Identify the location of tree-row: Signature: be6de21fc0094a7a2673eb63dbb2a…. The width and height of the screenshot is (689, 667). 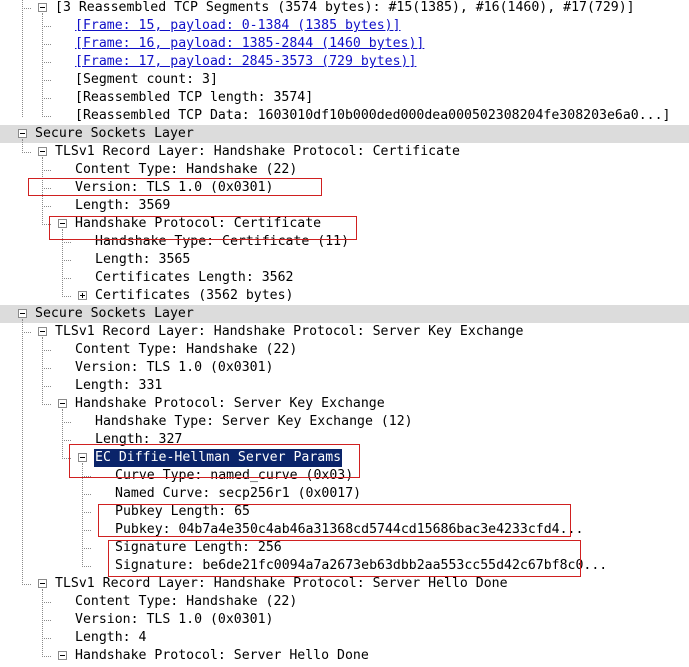
(344, 566).